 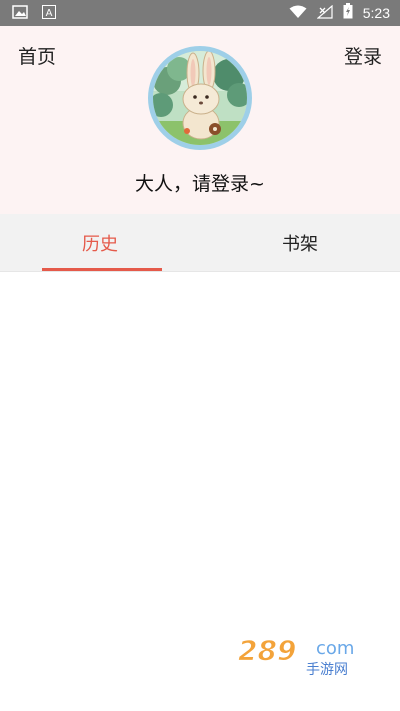 What do you see at coordinates (376, 13) in the screenshot?
I see `clock: 5:23` at bounding box center [376, 13].